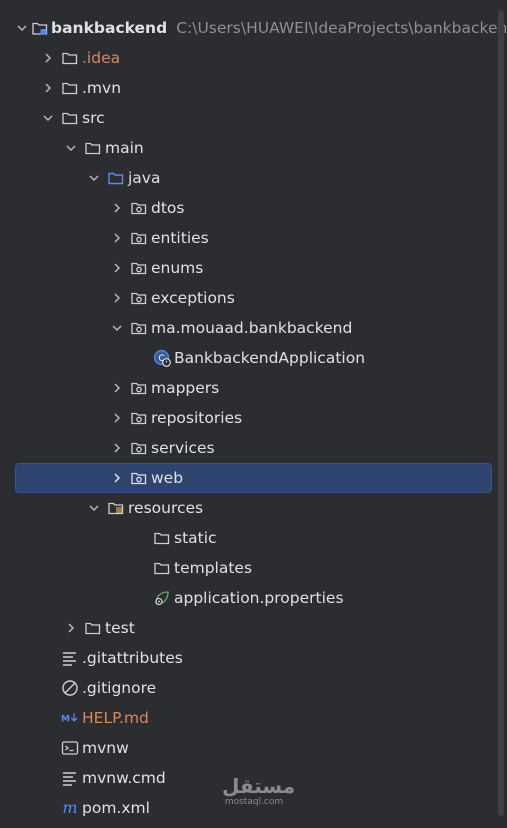  Describe the element at coordinates (70, 688) in the screenshot. I see `ignore-file-icon` at that location.